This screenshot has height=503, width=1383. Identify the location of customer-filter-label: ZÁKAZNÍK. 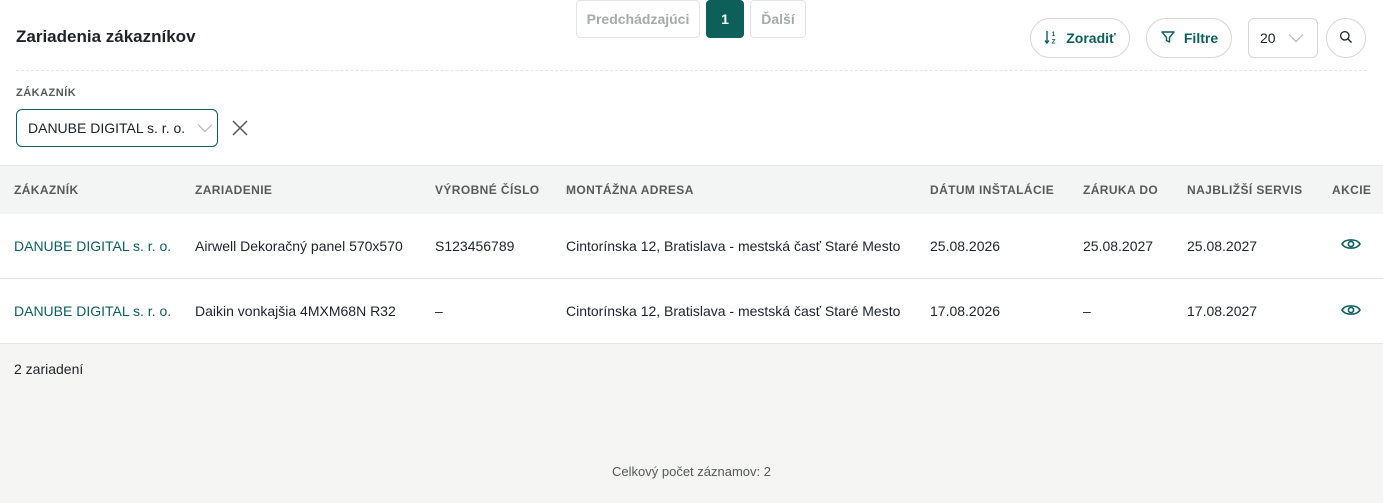
(46, 93).